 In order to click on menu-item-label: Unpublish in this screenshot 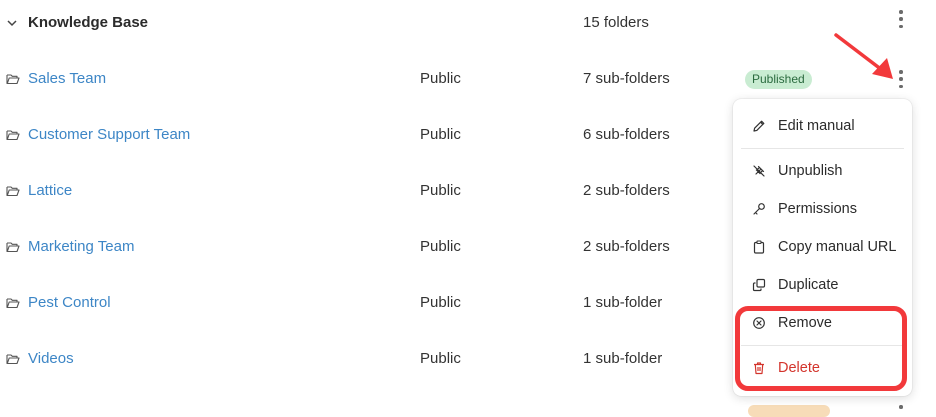, I will do `click(810, 171)`.